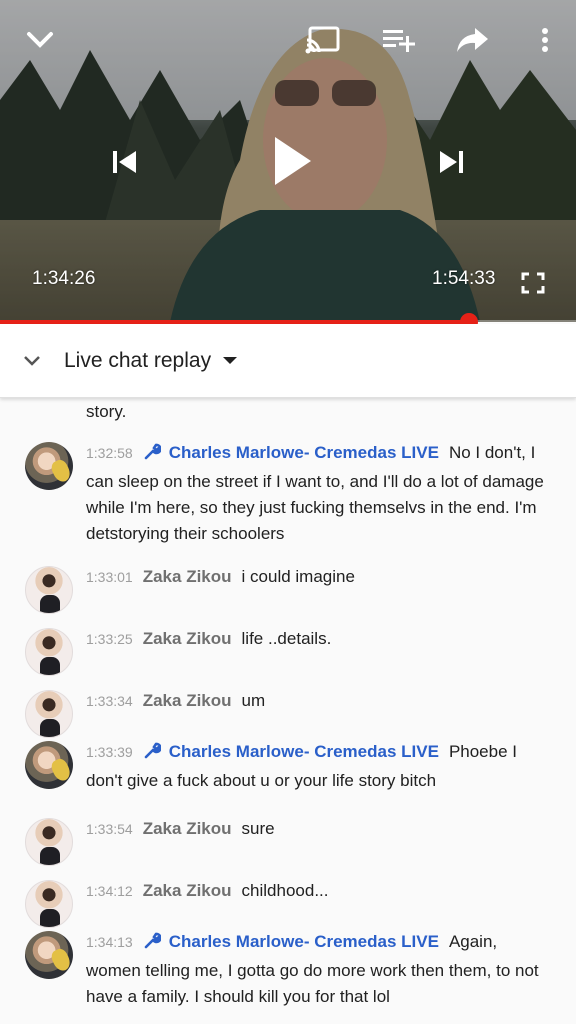  I want to click on share-icon, so click(472, 40).